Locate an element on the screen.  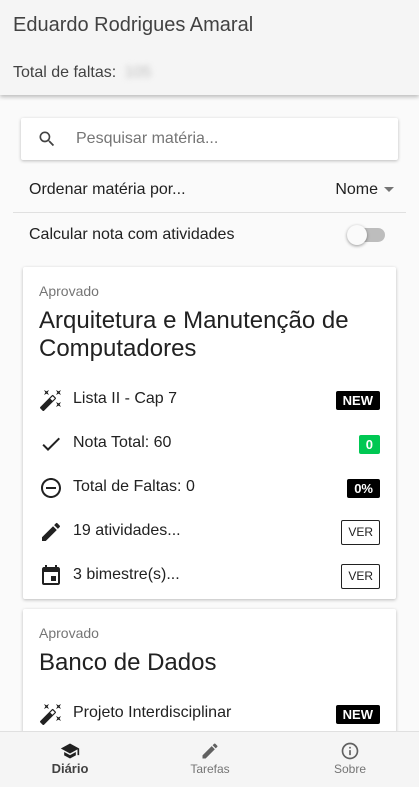
info-icon is located at coordinates (350, 751).